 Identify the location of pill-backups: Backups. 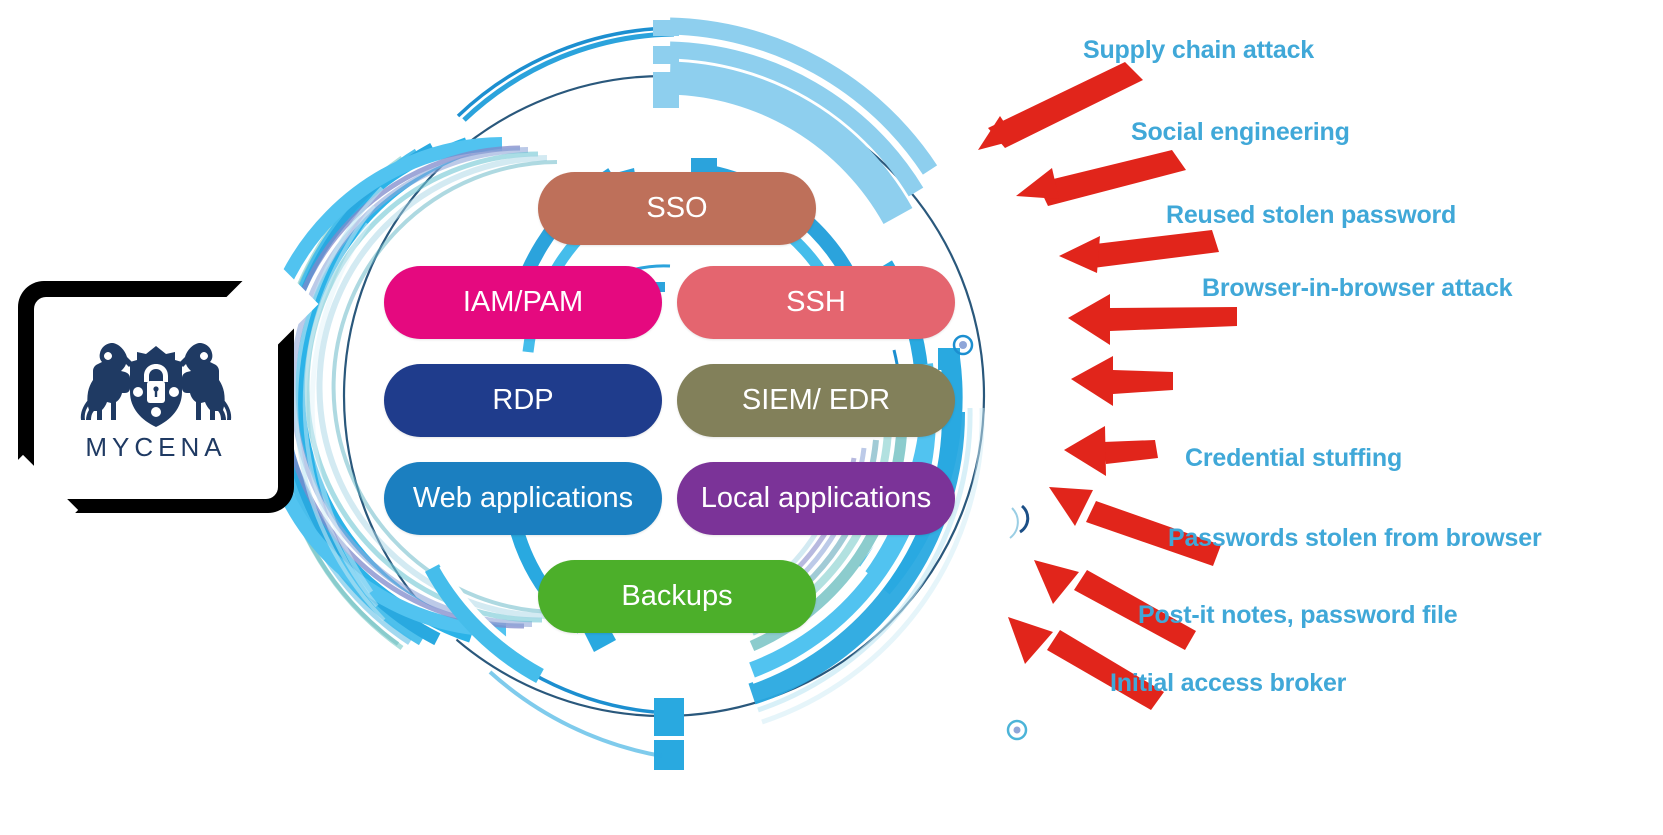
(677, 596).